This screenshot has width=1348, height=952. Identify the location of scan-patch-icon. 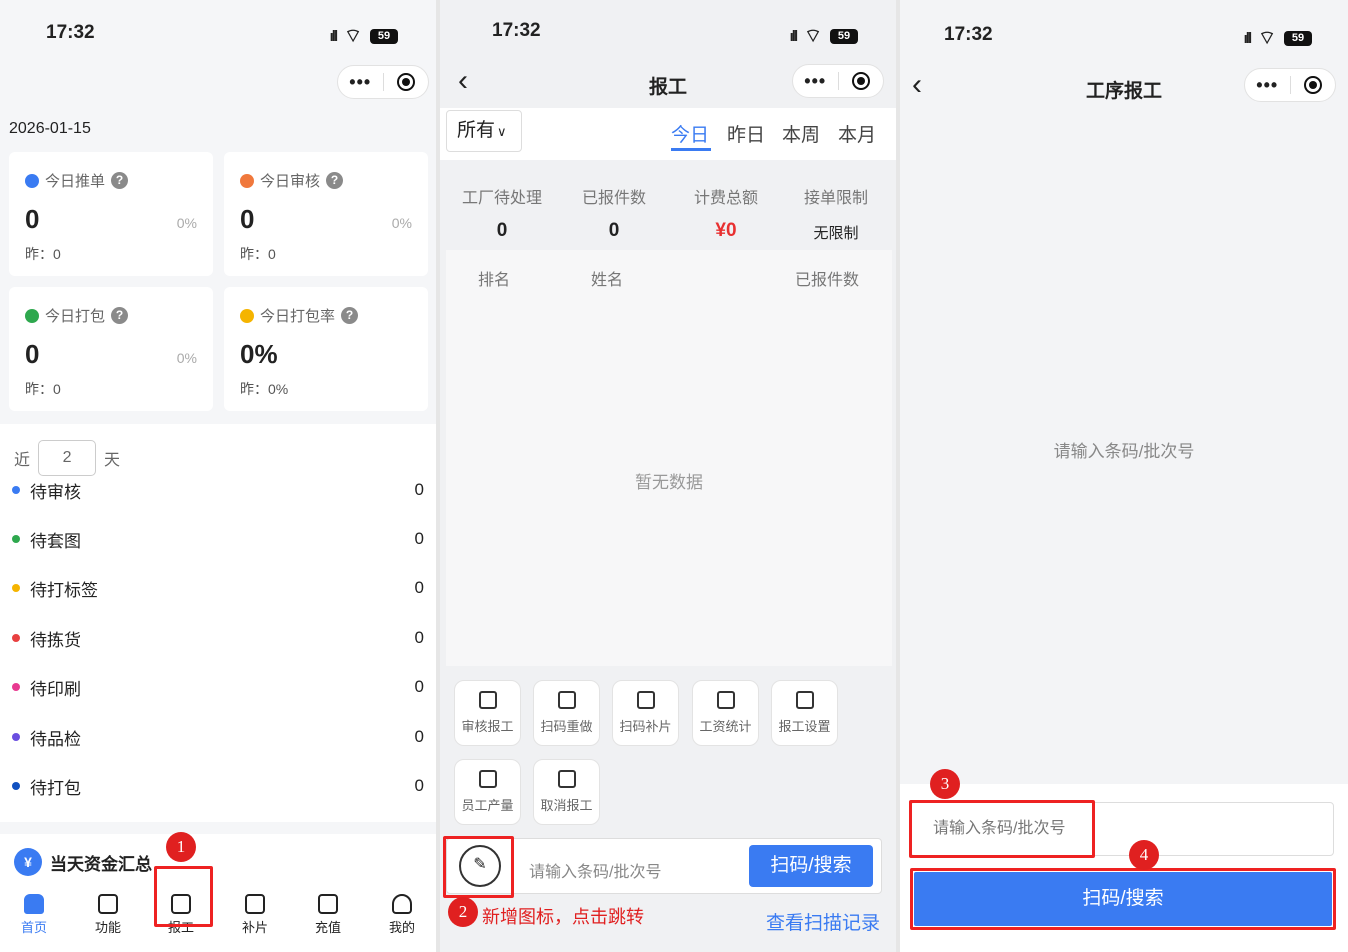
(645, 700).